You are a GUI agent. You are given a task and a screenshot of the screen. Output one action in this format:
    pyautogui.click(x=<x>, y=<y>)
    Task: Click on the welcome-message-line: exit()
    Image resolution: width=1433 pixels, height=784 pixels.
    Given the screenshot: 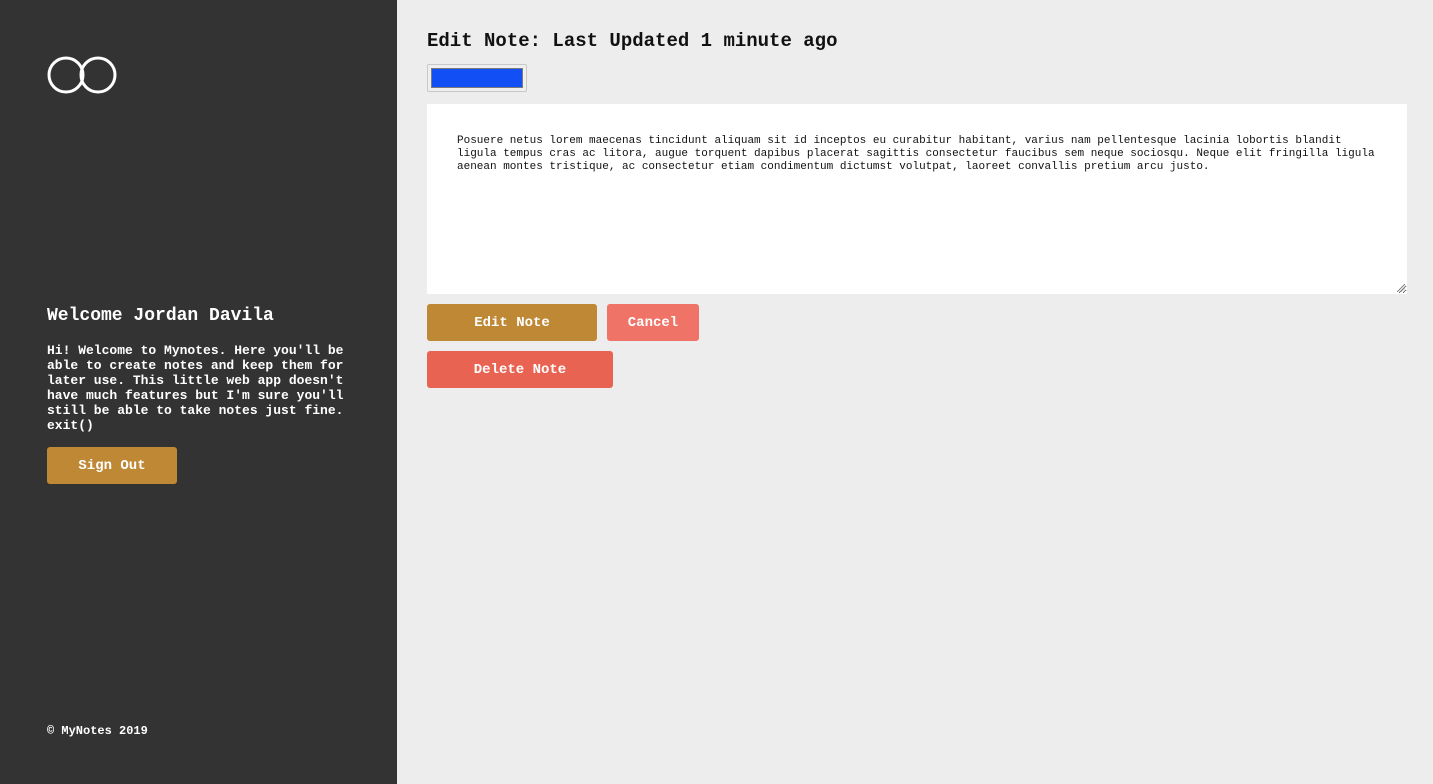 What is the action you would take?
    pyautogui.click(x=70, y=425)
    